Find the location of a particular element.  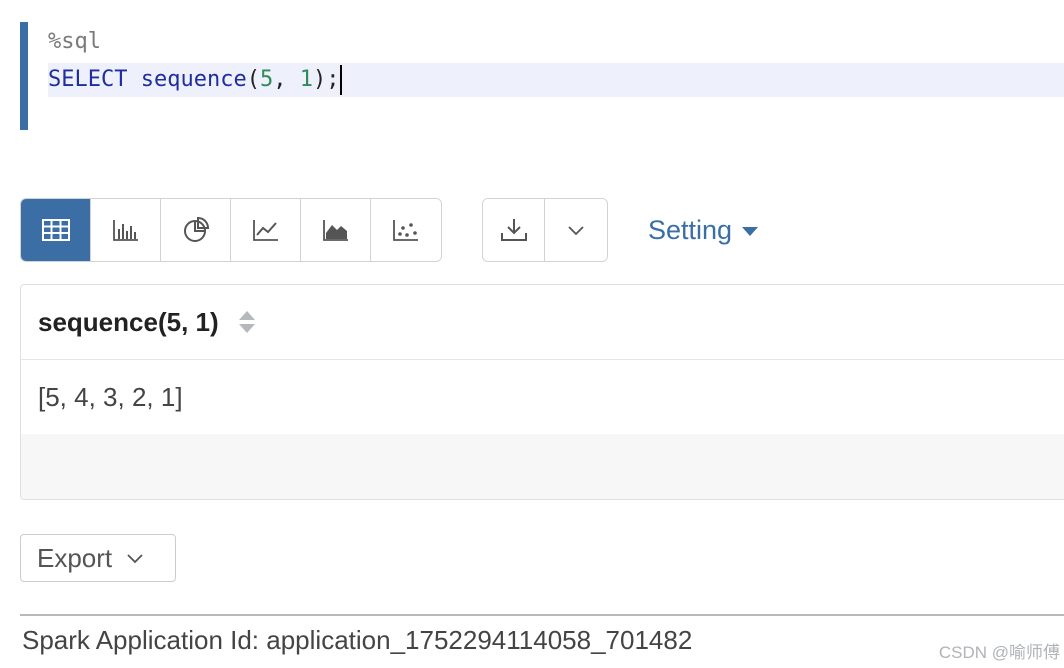

sql-arg-2: 1 is located at coordinates (306, 79).